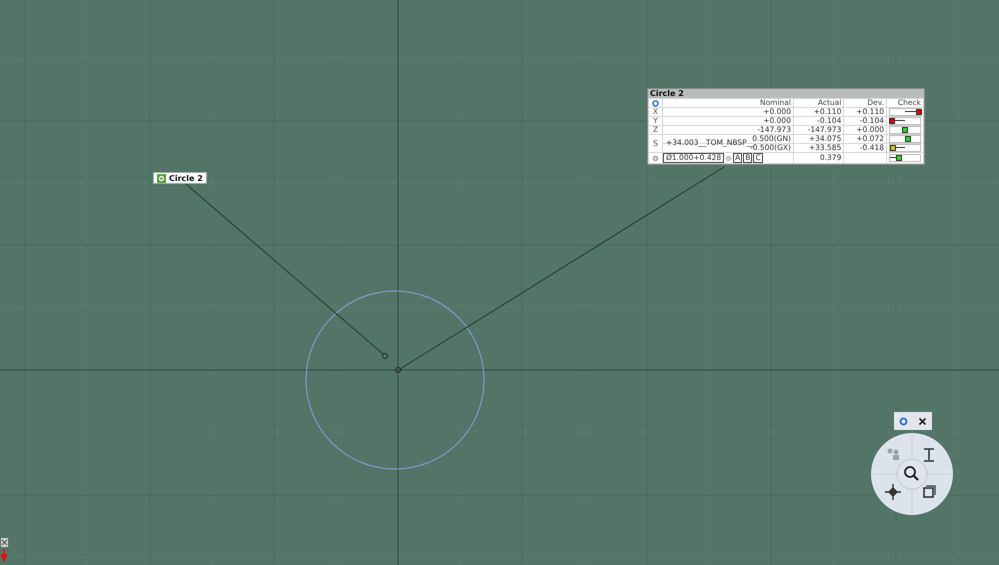 This screenshot has width=999, height=565. What do you see at coordinates (905, 158) in the screenshot?
I see `check-gauge` at bounding box center [905, 158].